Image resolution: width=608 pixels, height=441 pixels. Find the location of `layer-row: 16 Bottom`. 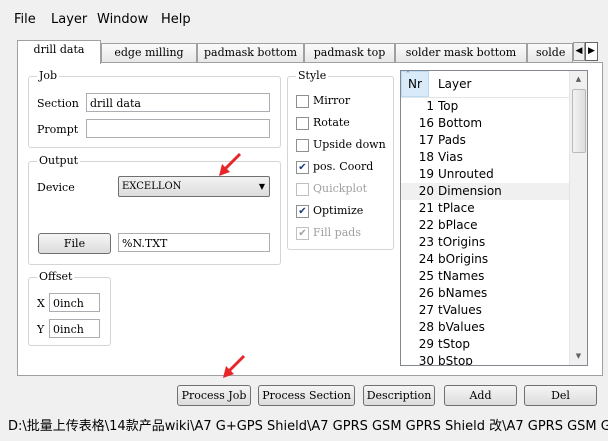

layer-row: 16 Bottom is located at coordinates (485, 123).